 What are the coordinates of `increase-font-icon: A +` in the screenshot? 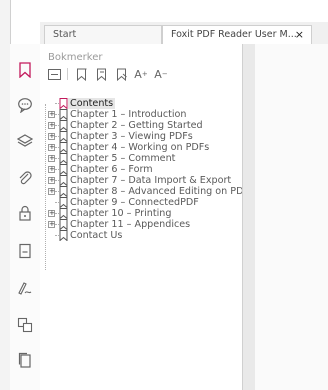 It's located at (141, 74).